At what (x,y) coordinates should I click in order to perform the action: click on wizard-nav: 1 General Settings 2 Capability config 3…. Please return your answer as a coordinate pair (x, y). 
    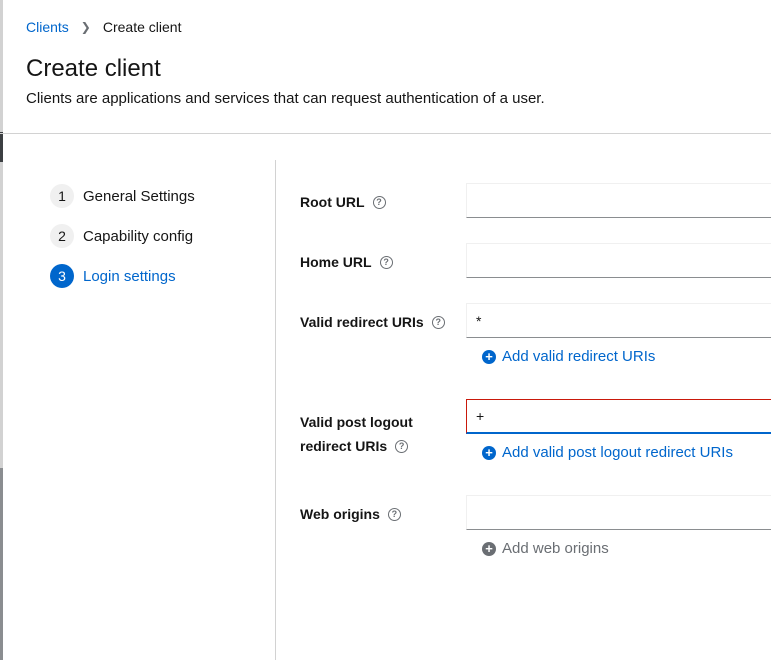
    Looking at the image, I should click on (122, 243).